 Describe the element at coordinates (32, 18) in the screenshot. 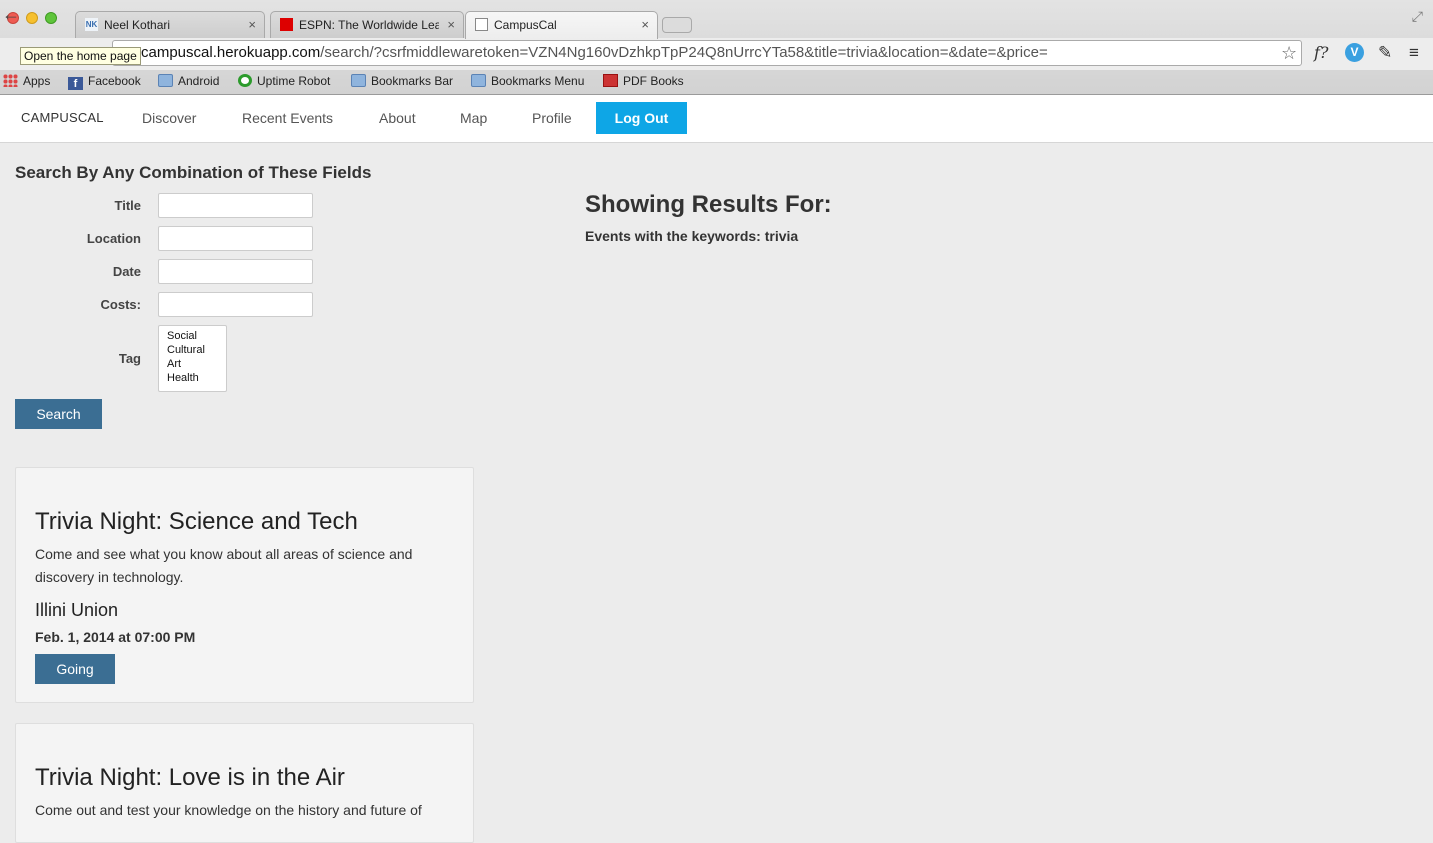

I see `minimize-window-button` at that location.